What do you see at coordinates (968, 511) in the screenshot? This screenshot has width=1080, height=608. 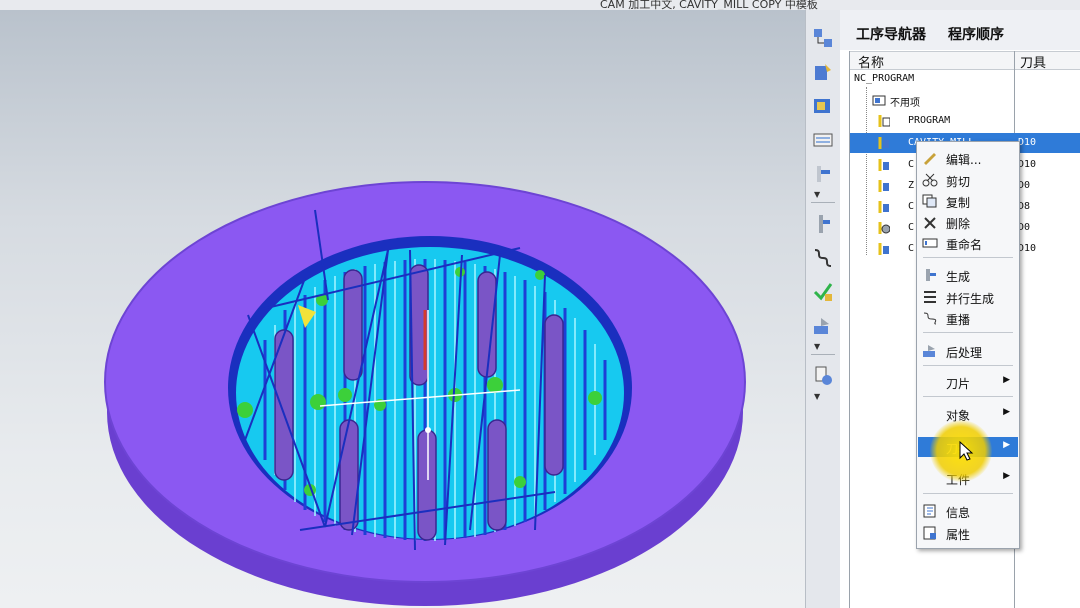 I see `menu-item-information: 信息` at bounding box center [968, 511].